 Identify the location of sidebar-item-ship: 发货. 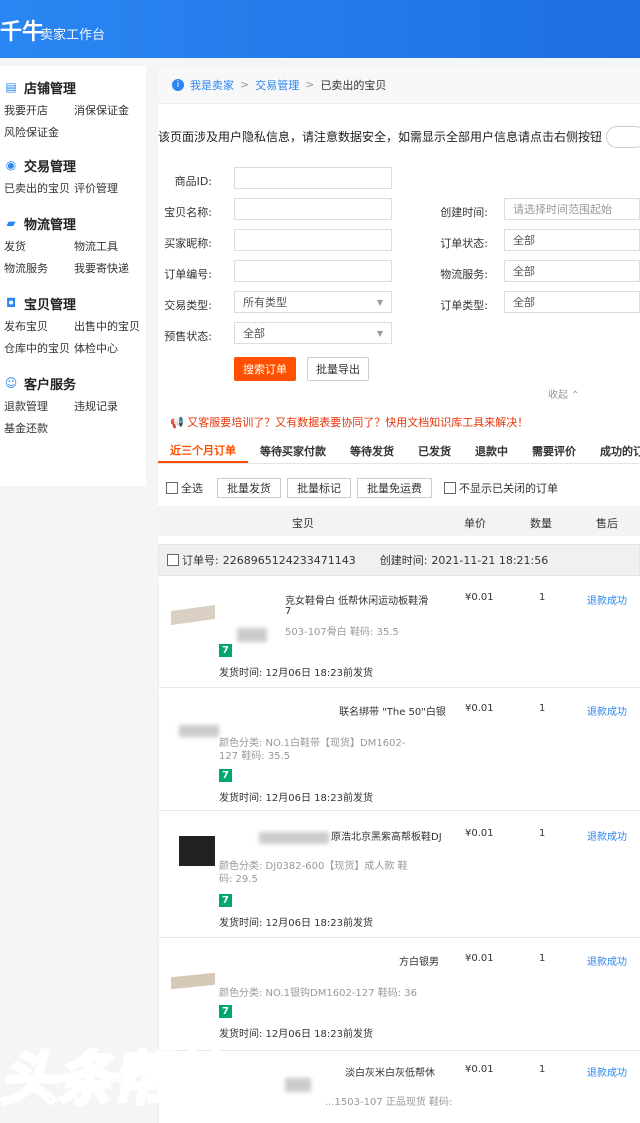
(39, 246).